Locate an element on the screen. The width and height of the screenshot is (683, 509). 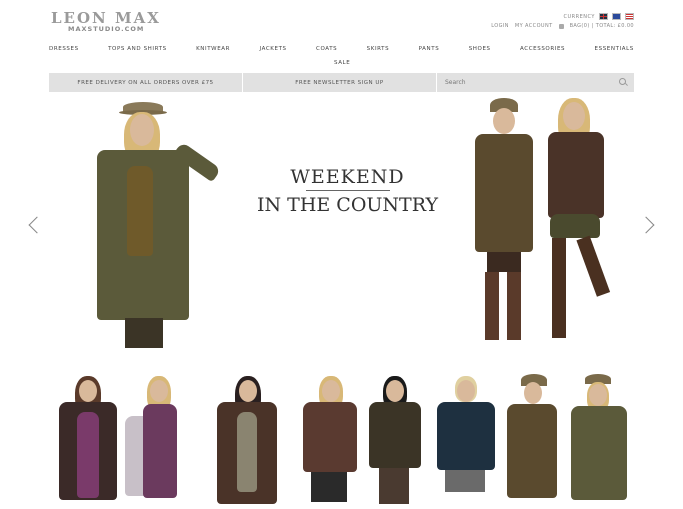
bag-icon is located at coordinates (561, 26).